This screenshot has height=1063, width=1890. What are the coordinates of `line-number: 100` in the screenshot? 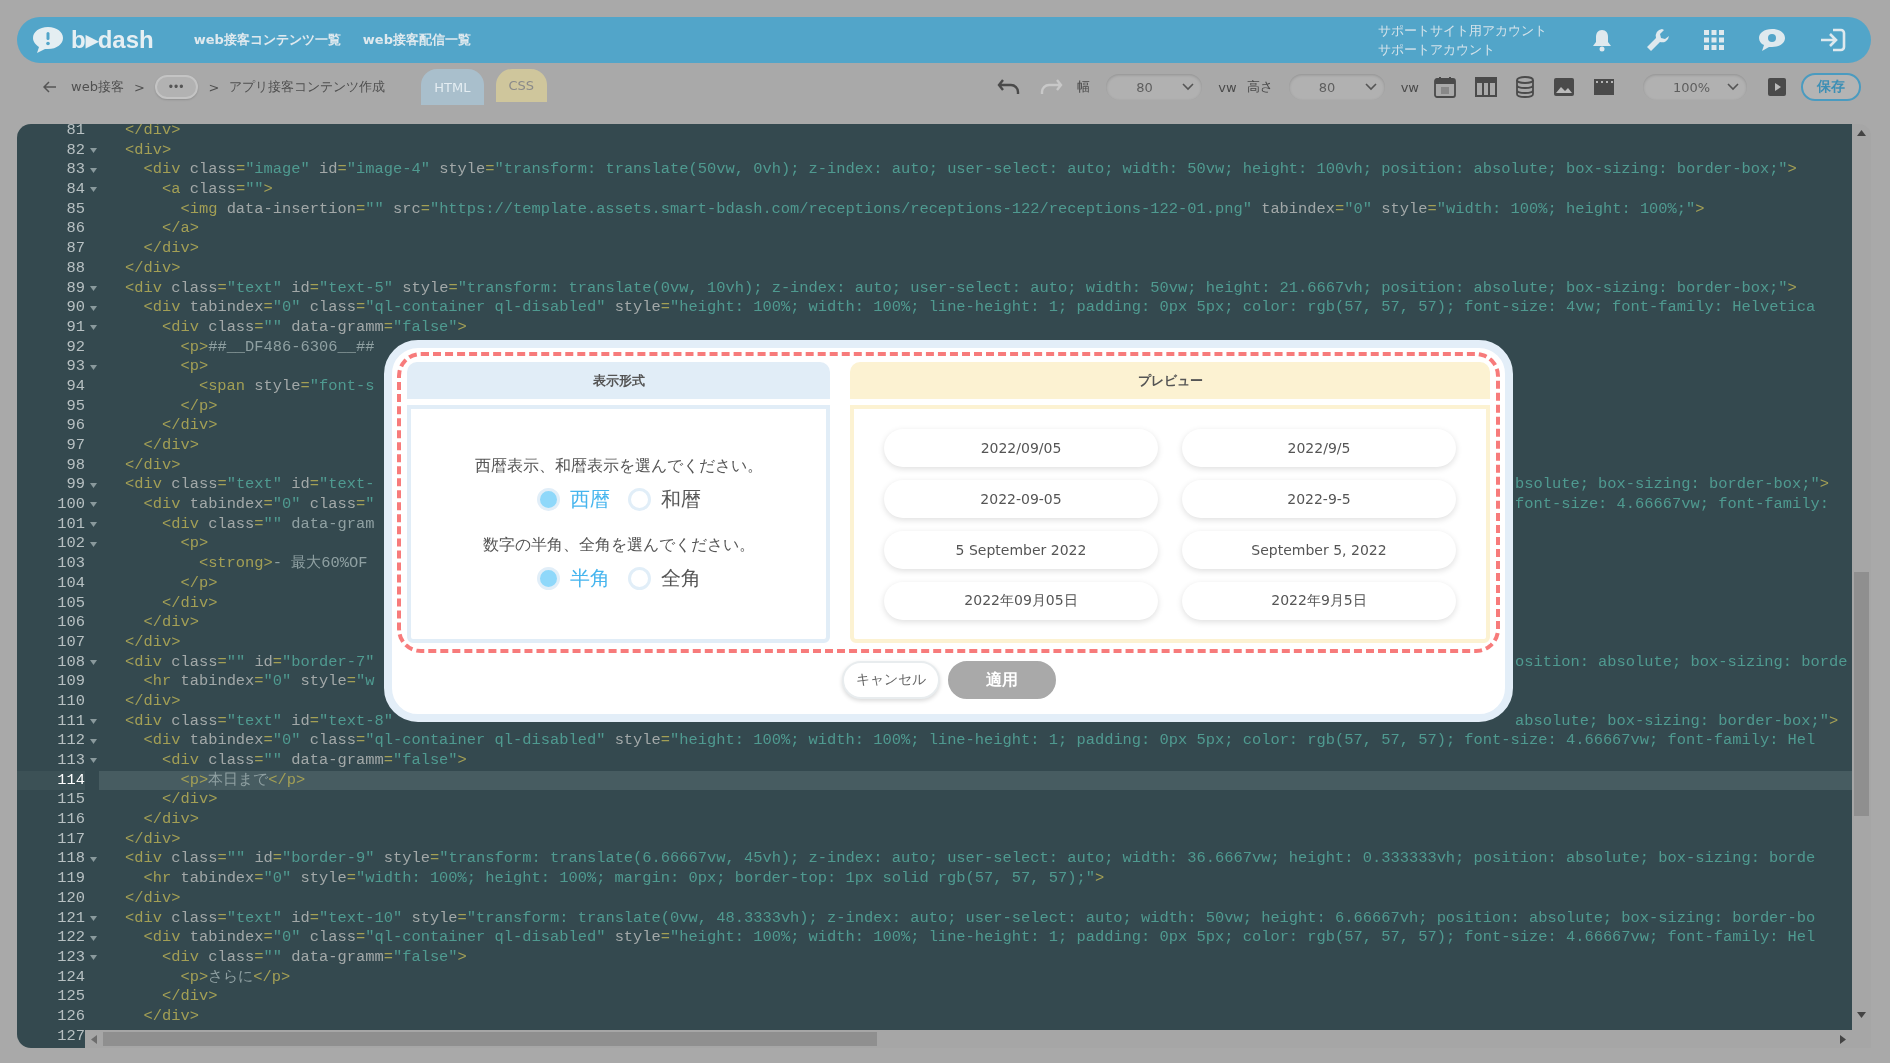 It's located at (70, 505).